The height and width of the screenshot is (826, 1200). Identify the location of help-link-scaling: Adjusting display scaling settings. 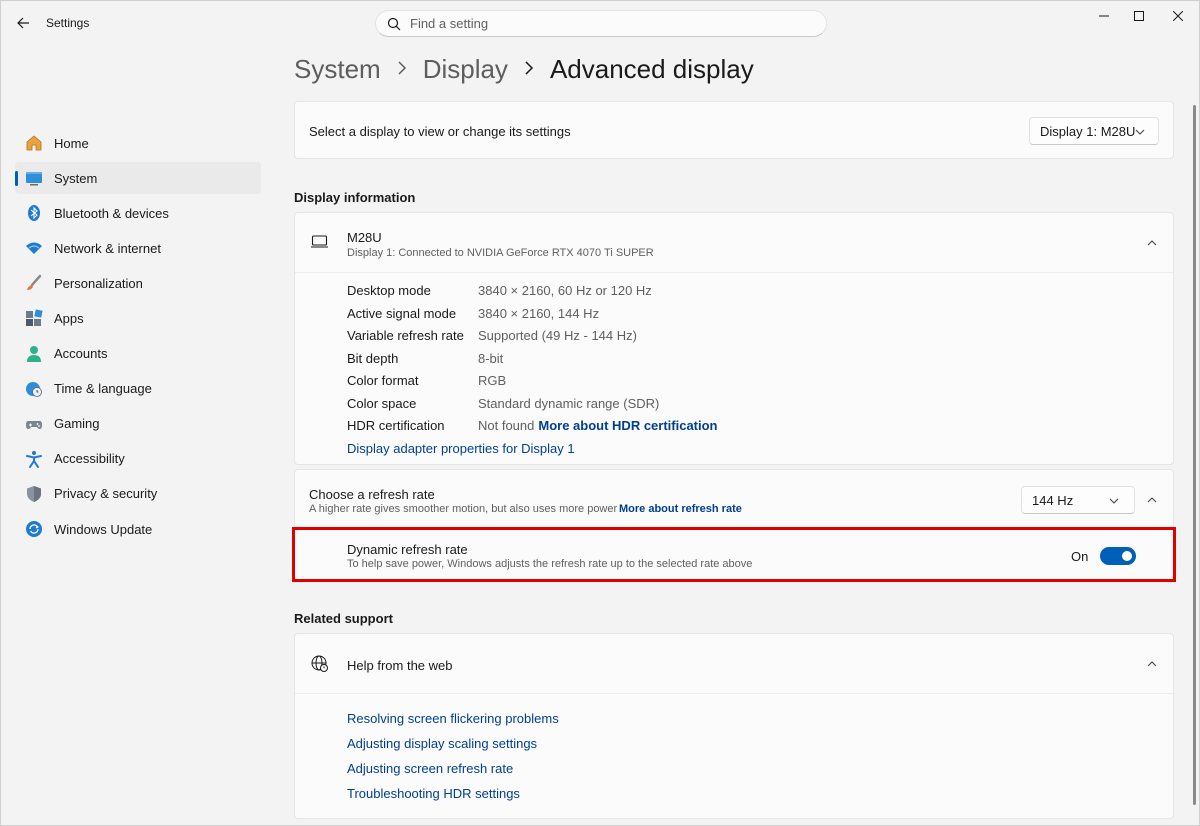
(442, 743).